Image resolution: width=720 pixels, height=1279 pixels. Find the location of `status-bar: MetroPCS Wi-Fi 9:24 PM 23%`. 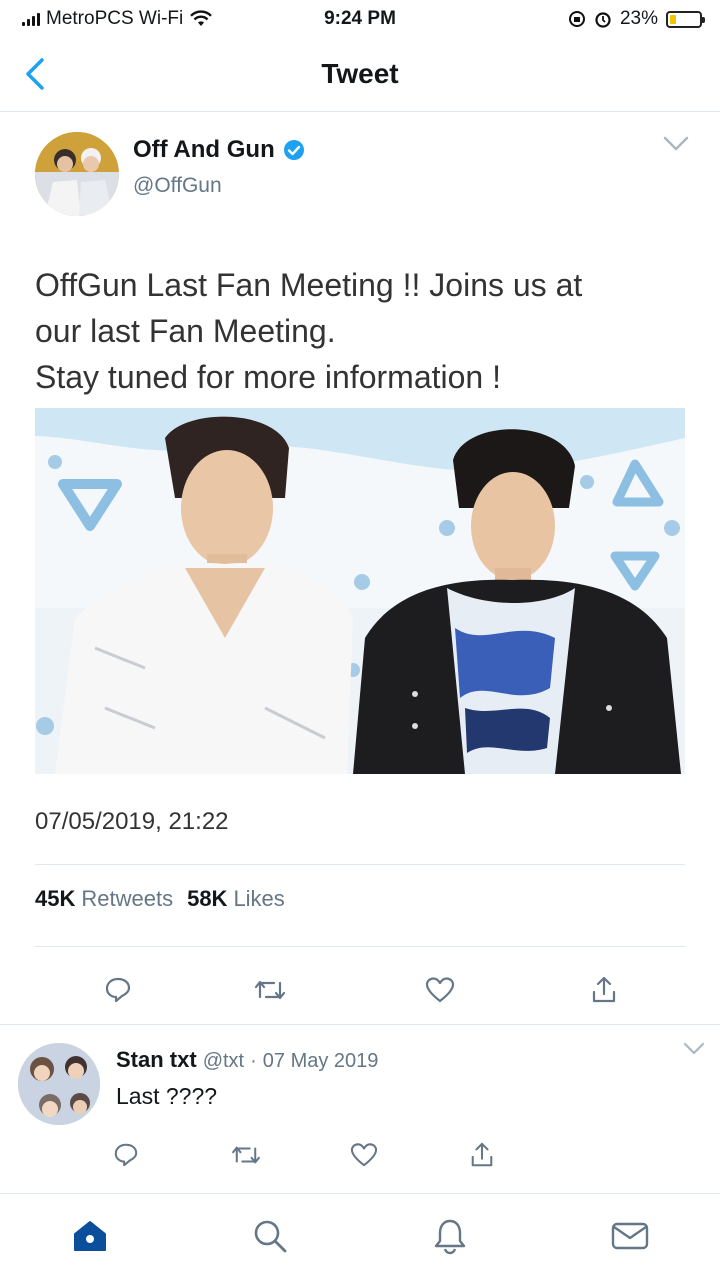

status-bar: MetroPCS Wi-Fi 9:24 PM 23% is located at coordinates (360, 20).